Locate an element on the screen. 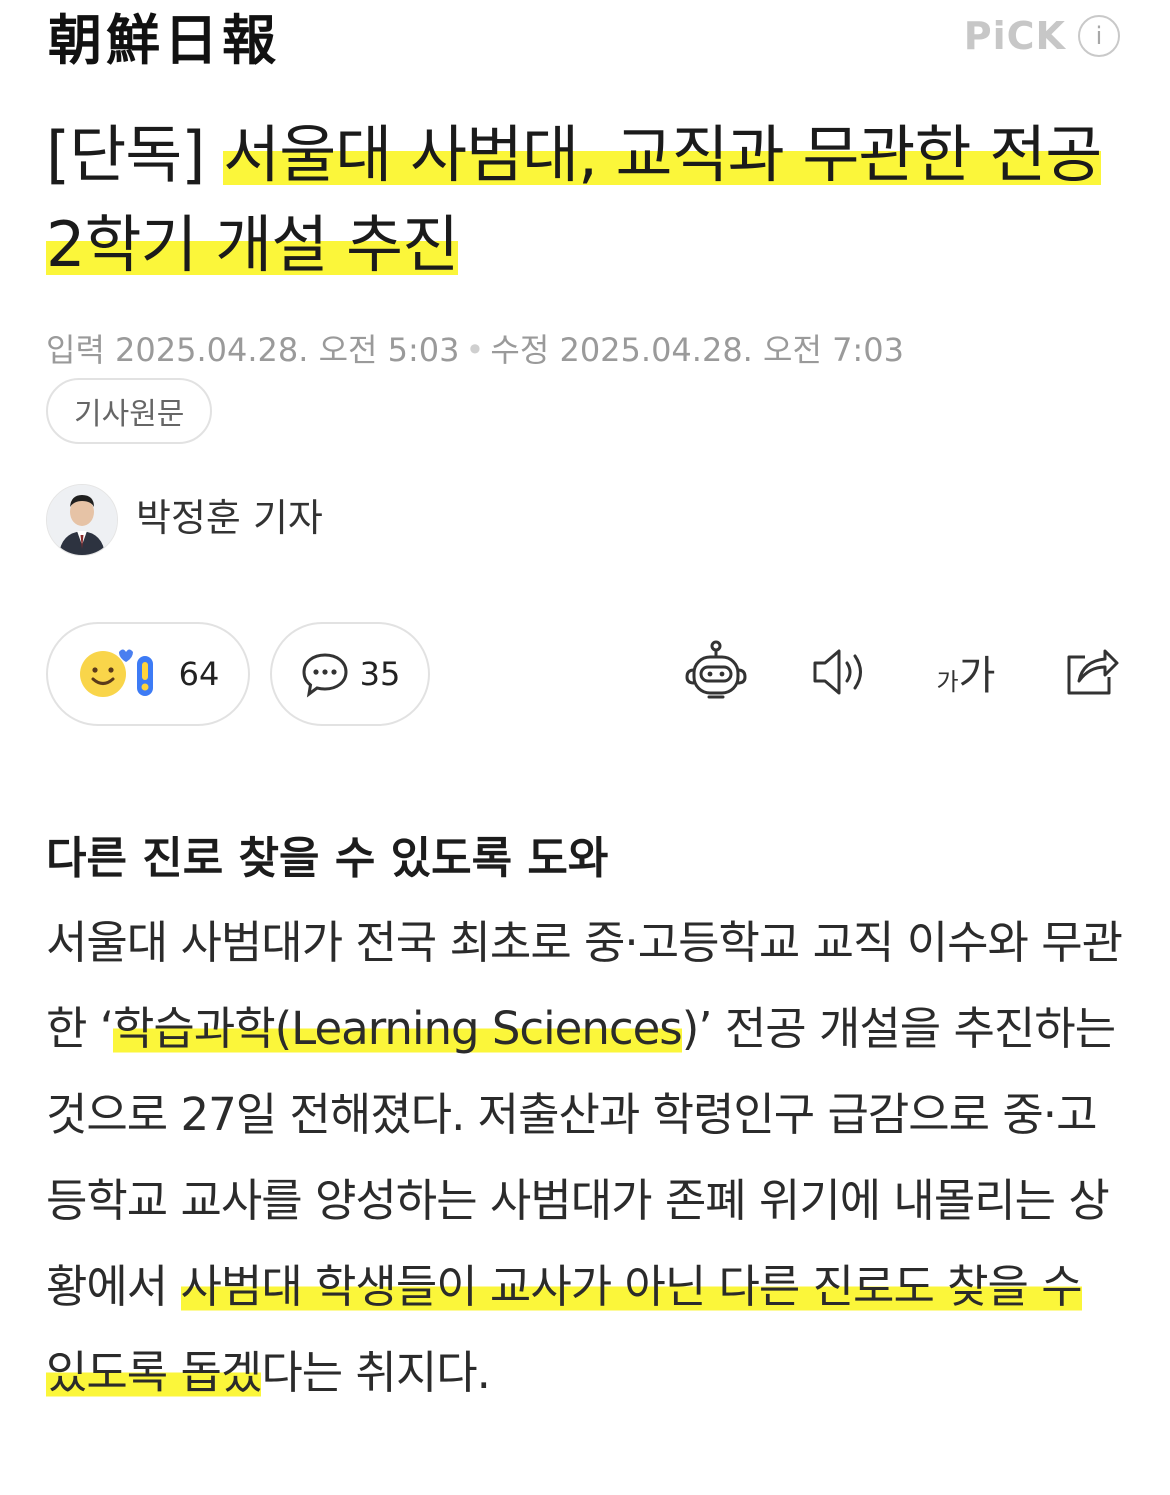 This screenshot has width=1170, height=1495. pick-label: PiCK is located at coordinates (1014, 36).